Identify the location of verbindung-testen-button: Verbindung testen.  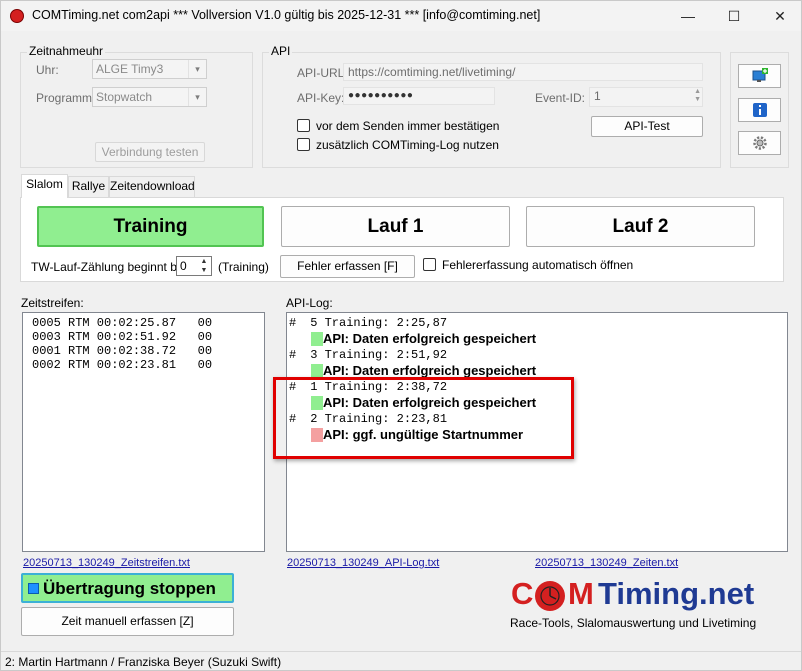
(150, 152).